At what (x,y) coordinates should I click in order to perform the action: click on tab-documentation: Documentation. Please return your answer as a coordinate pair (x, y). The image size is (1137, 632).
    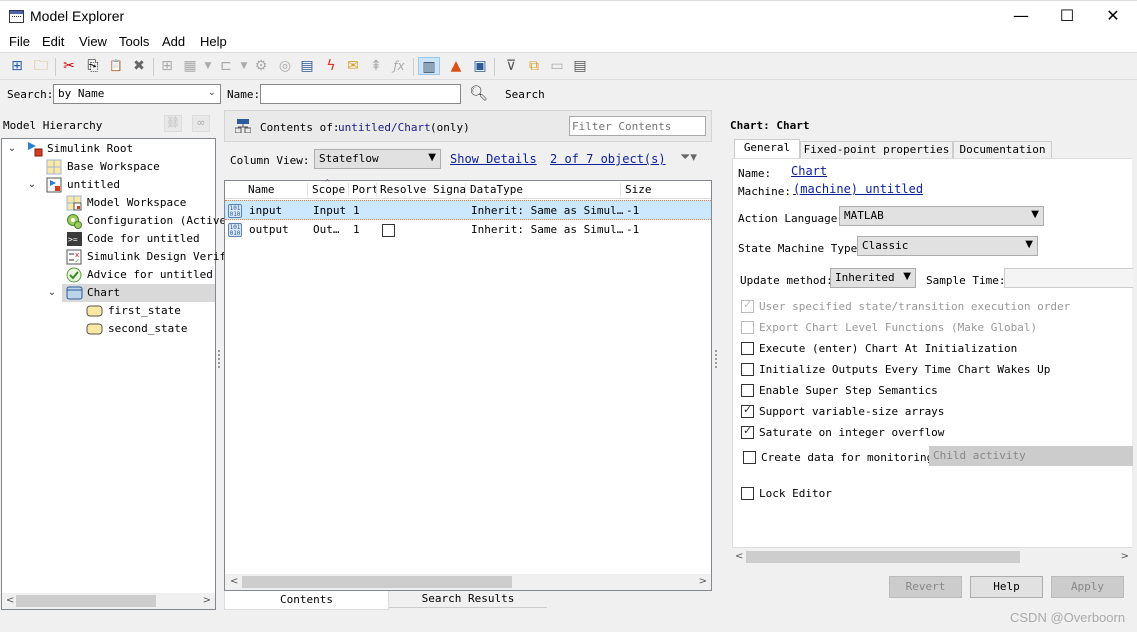
    Looking at the image, I should click on (1002, 150).